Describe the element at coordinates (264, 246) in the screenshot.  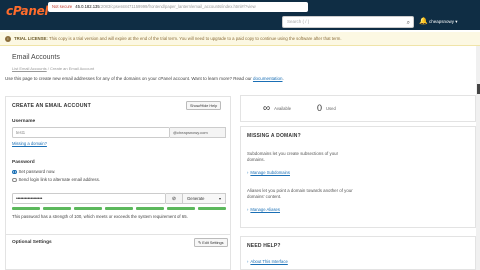
I see `need-help-title: NEED HELP?` at that location.